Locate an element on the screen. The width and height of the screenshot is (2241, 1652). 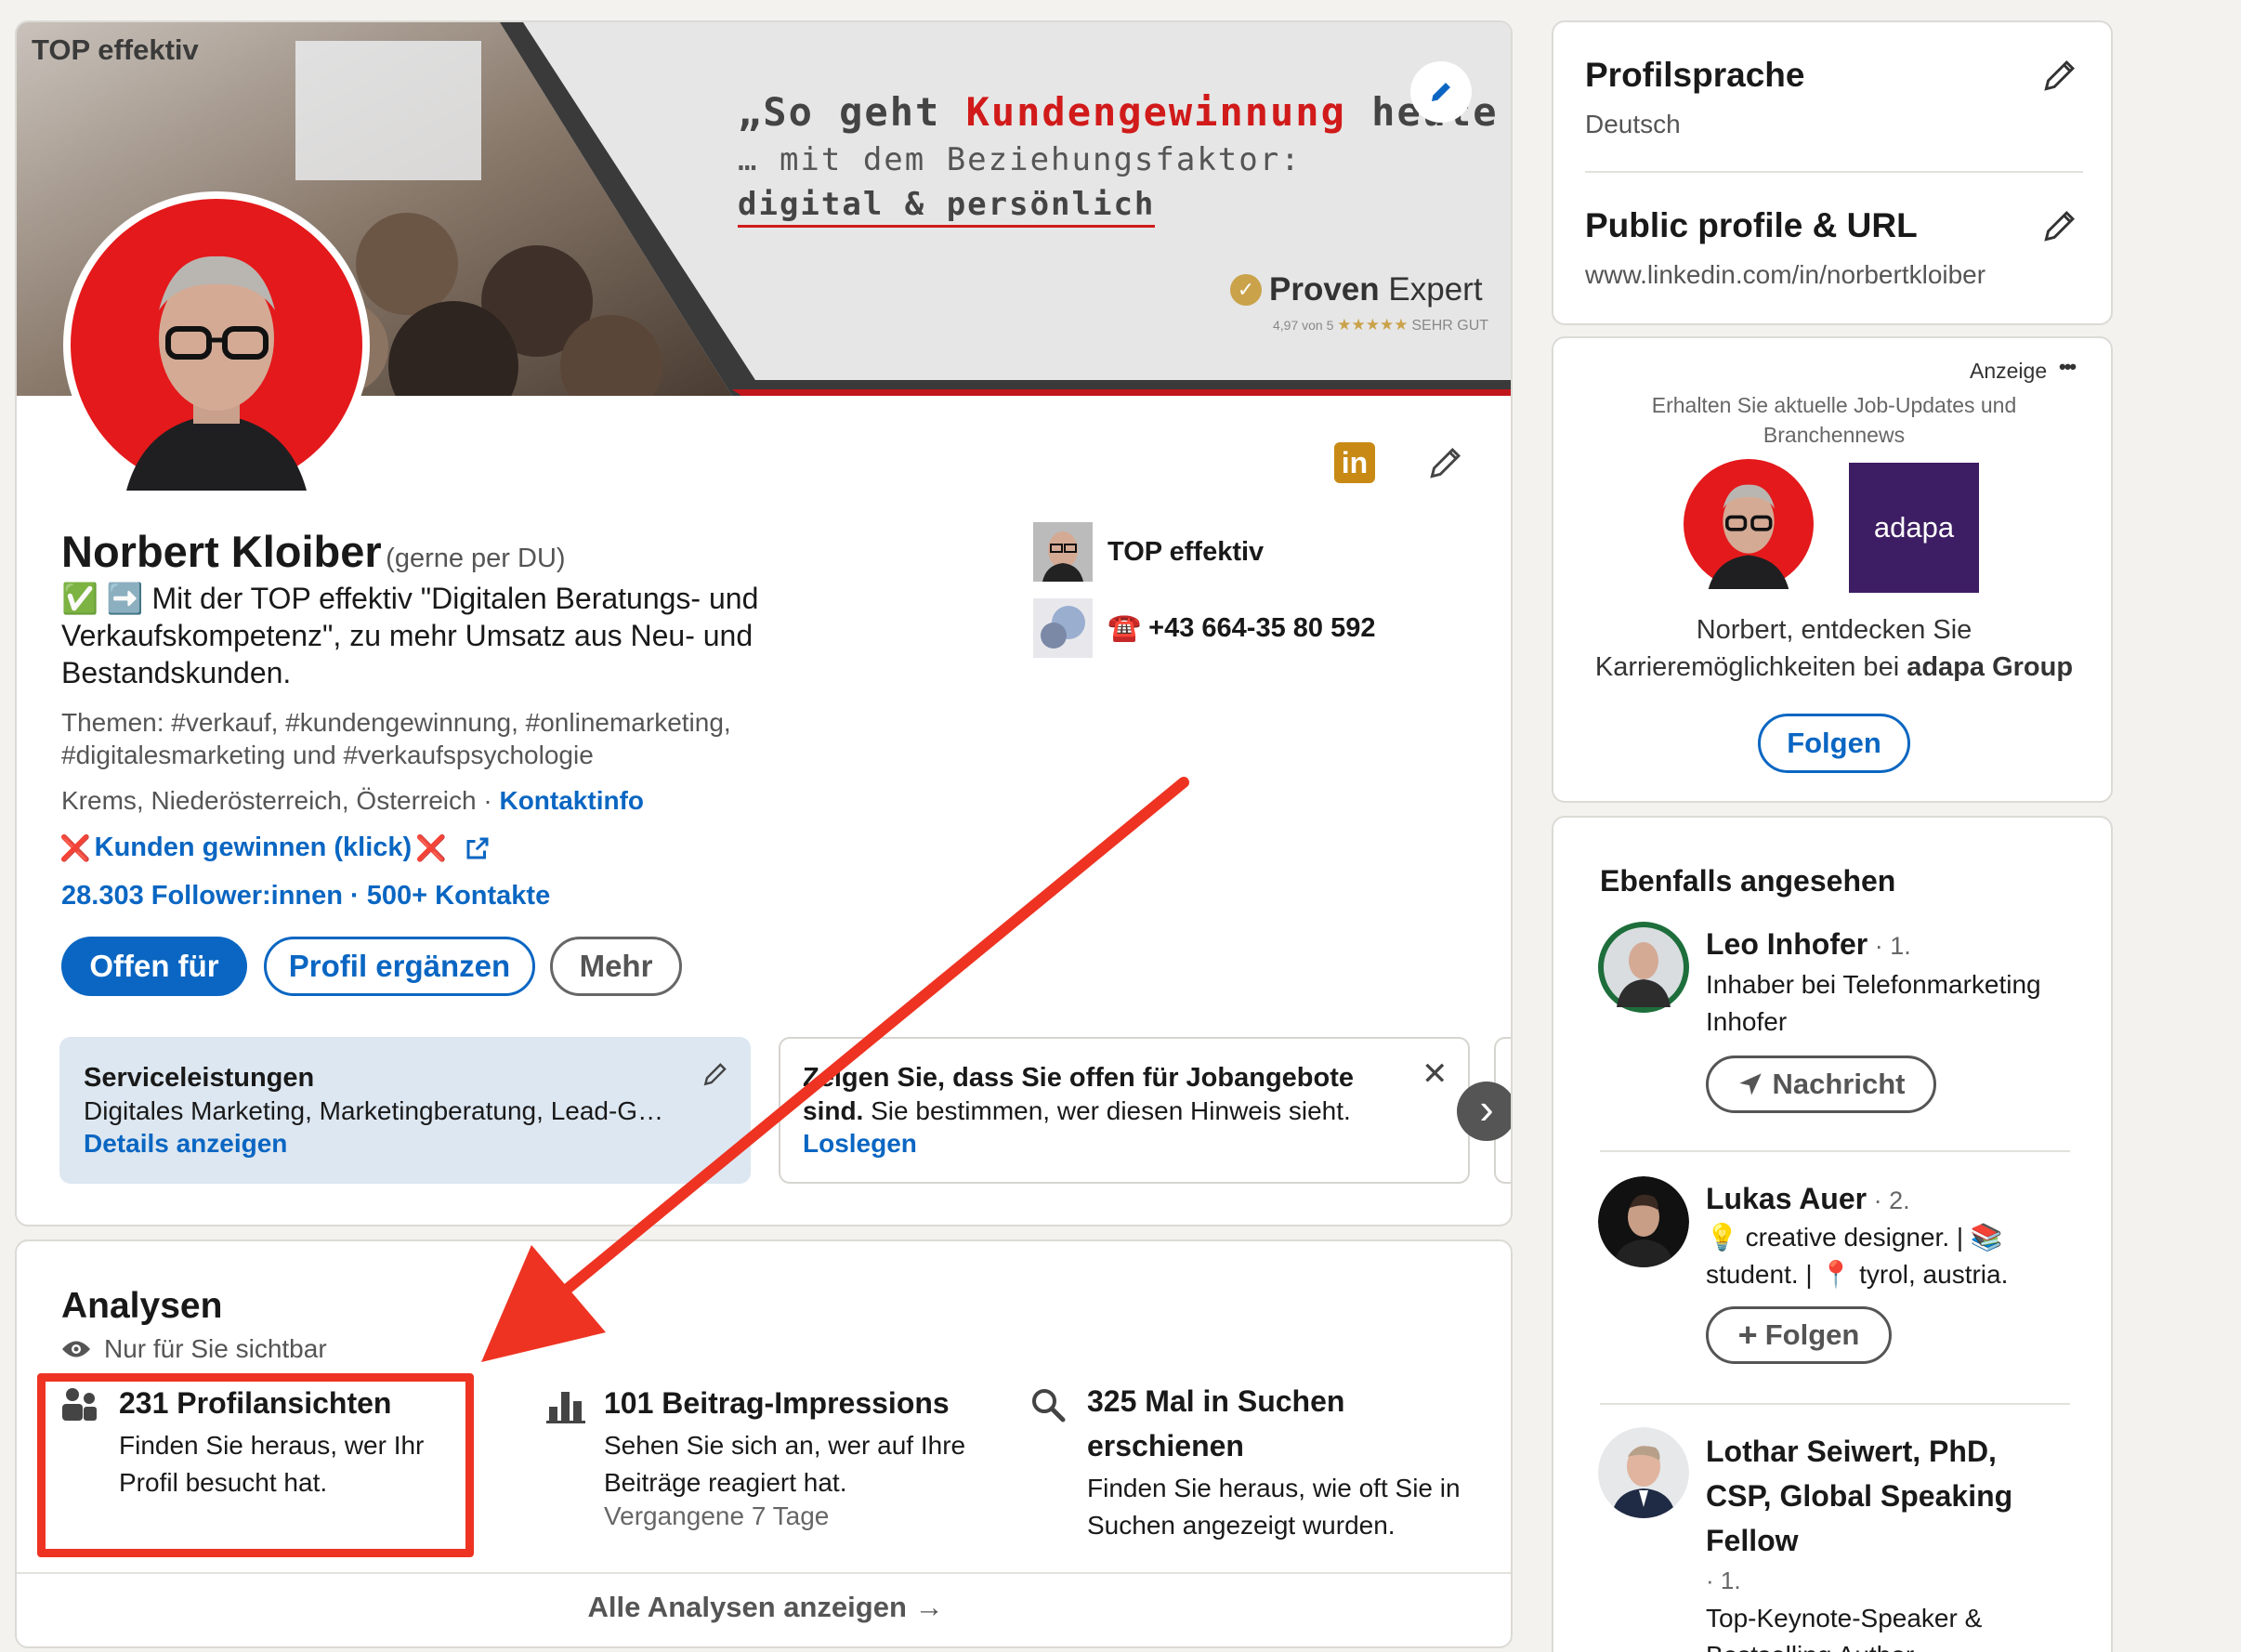
profile-name: Norbert Kloiber is located at coordinates (221, 551).